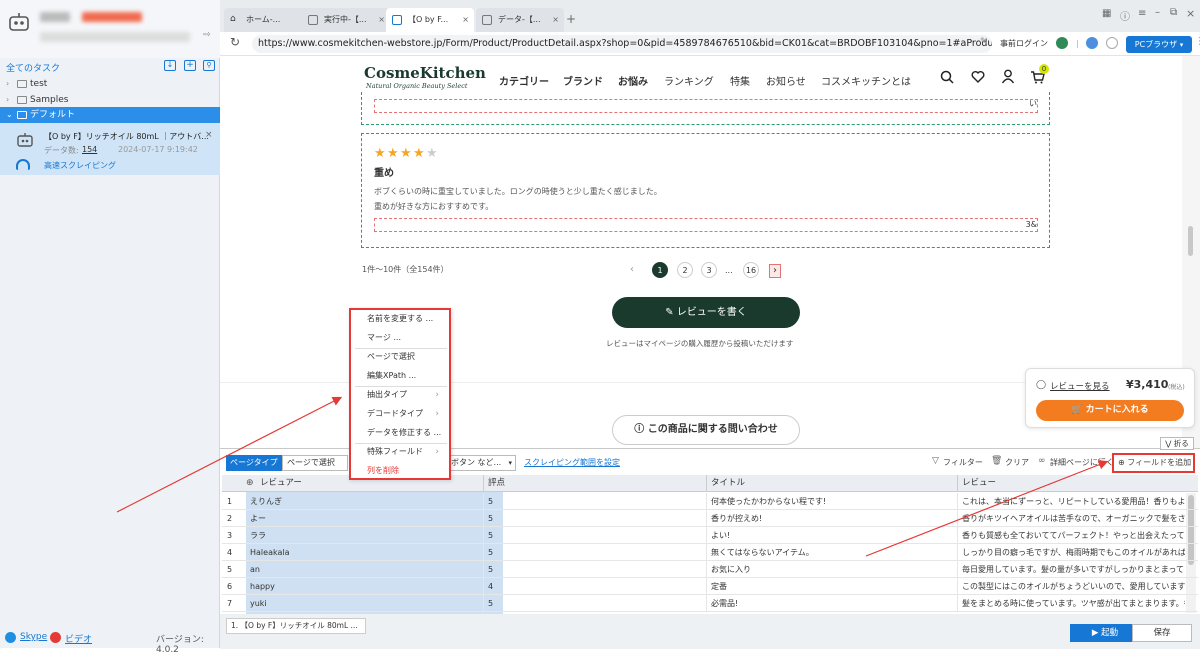 The height and width of the screenshot is (655, 1200). Describe the element at coordinates (595, 586) in the screenshot. I see `cell-rating: 4` at that location.